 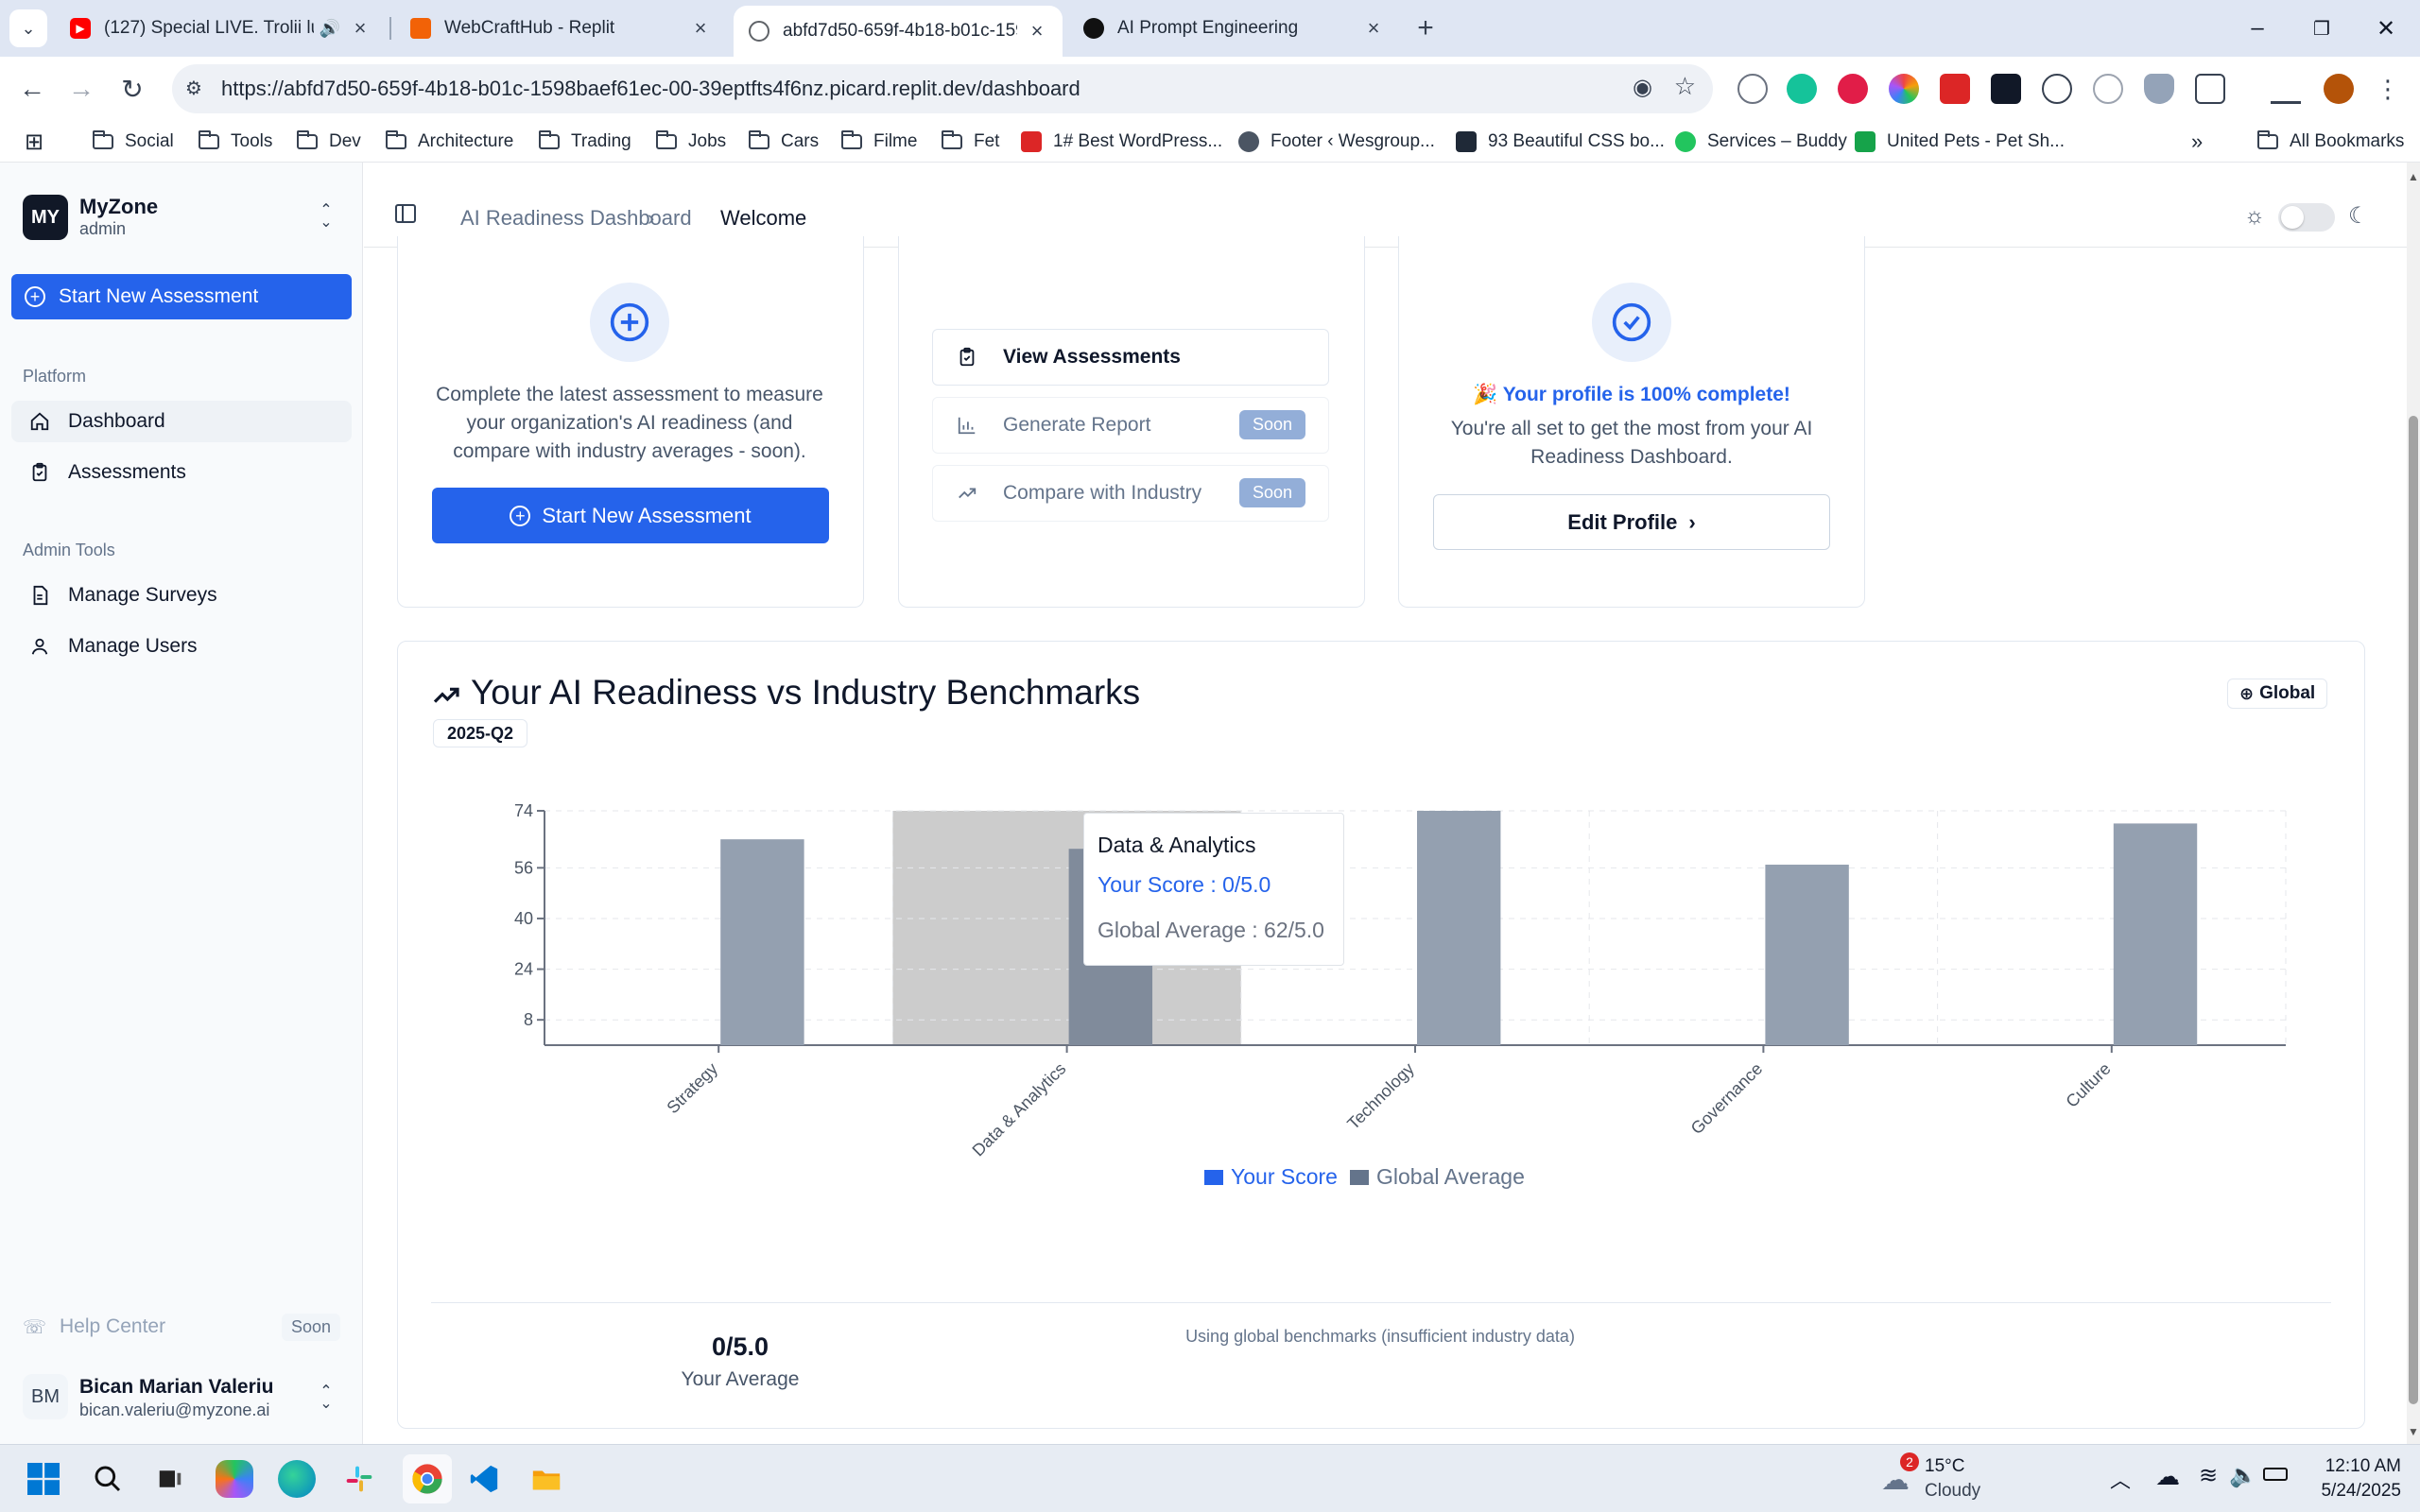 I want to click on user-menu-chevron-icon: ⌃ ⌄, so click(x=326, y=1399).